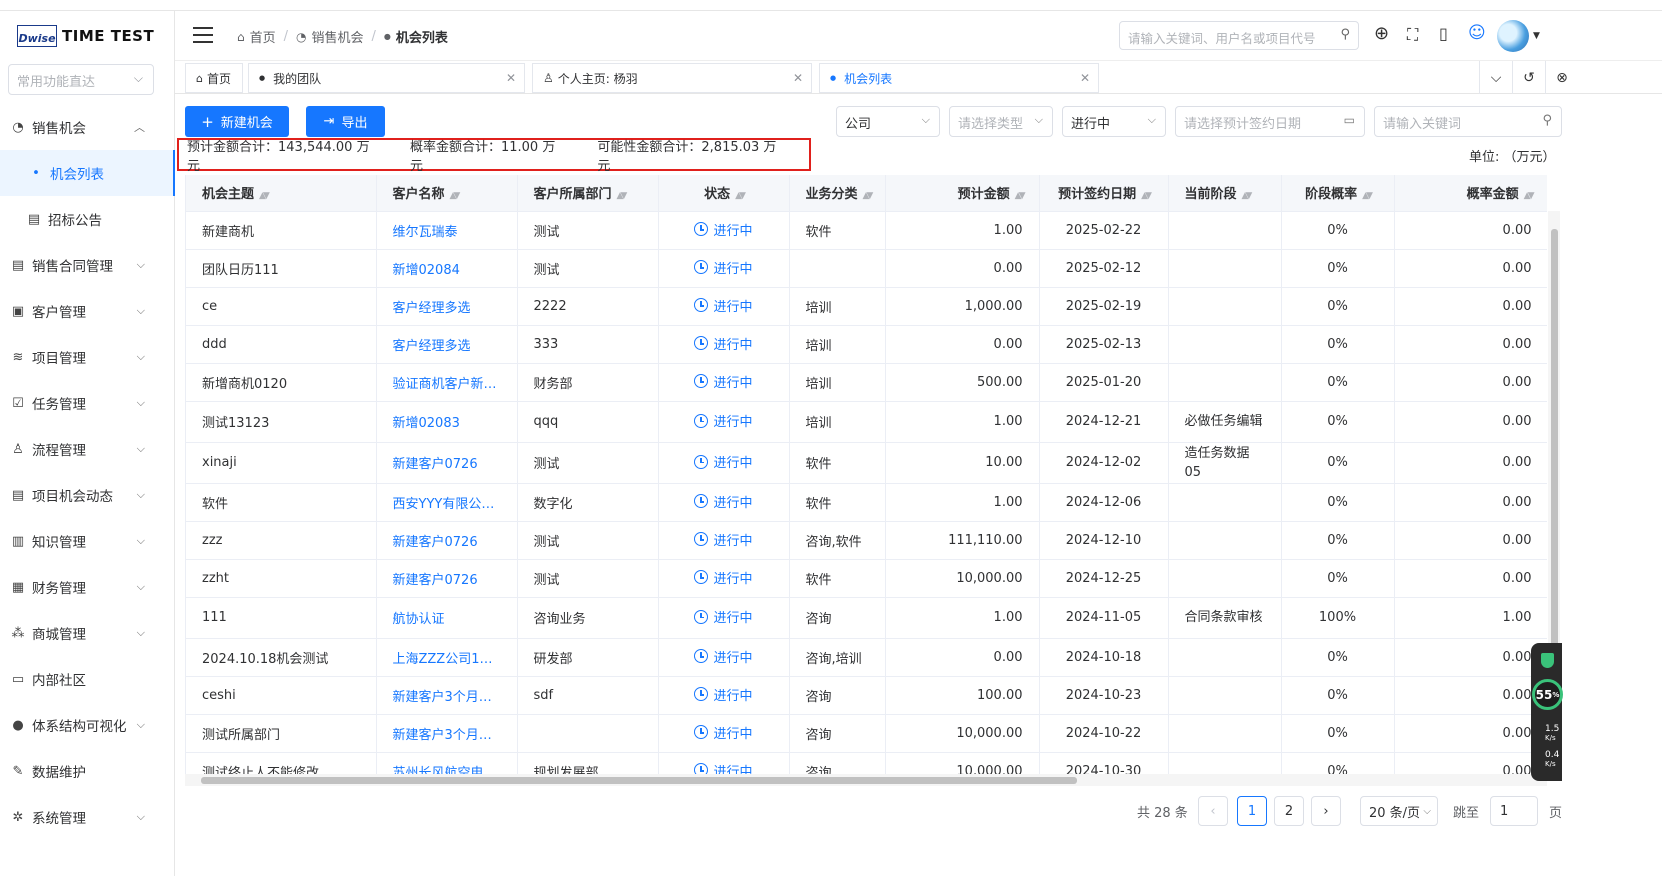  What do you see at coordinates (1536, 36) in the screenshot?
I see `caret-down-icon: ▼` at bounding box center [1536, 36].